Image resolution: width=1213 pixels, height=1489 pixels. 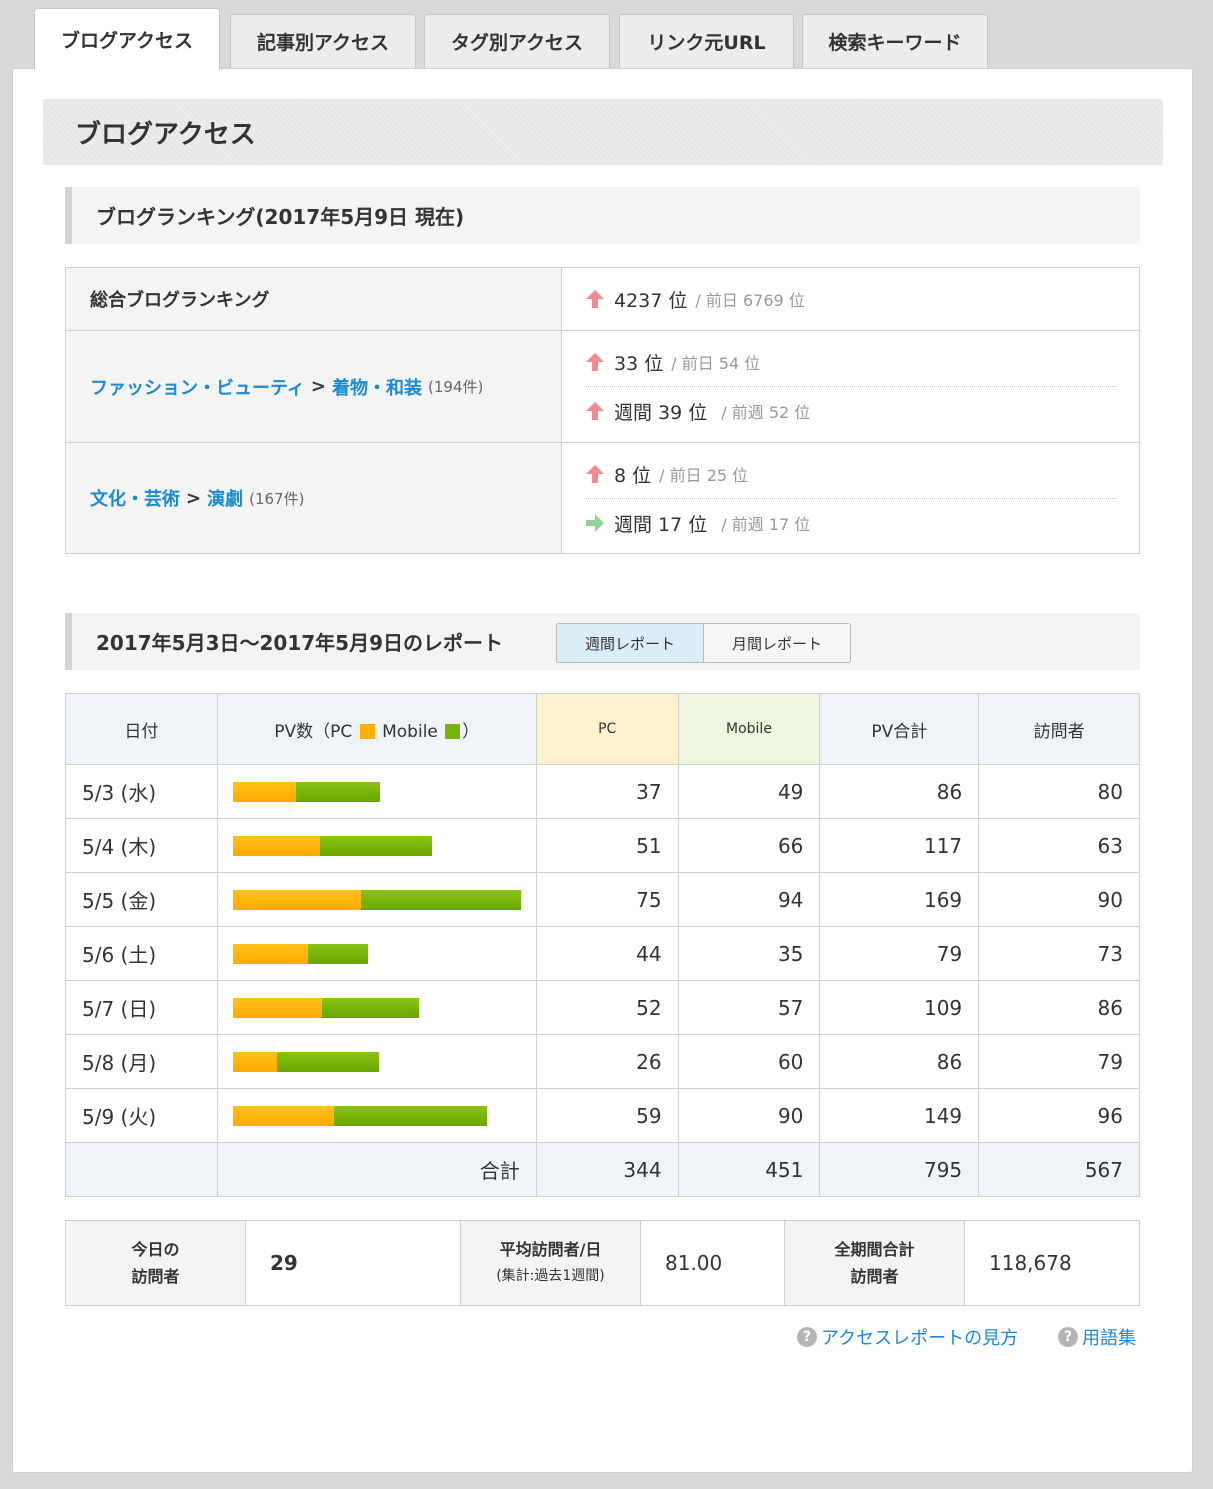 I want to click on today-label-line1: 今日の, so click(x=155, y=1249).